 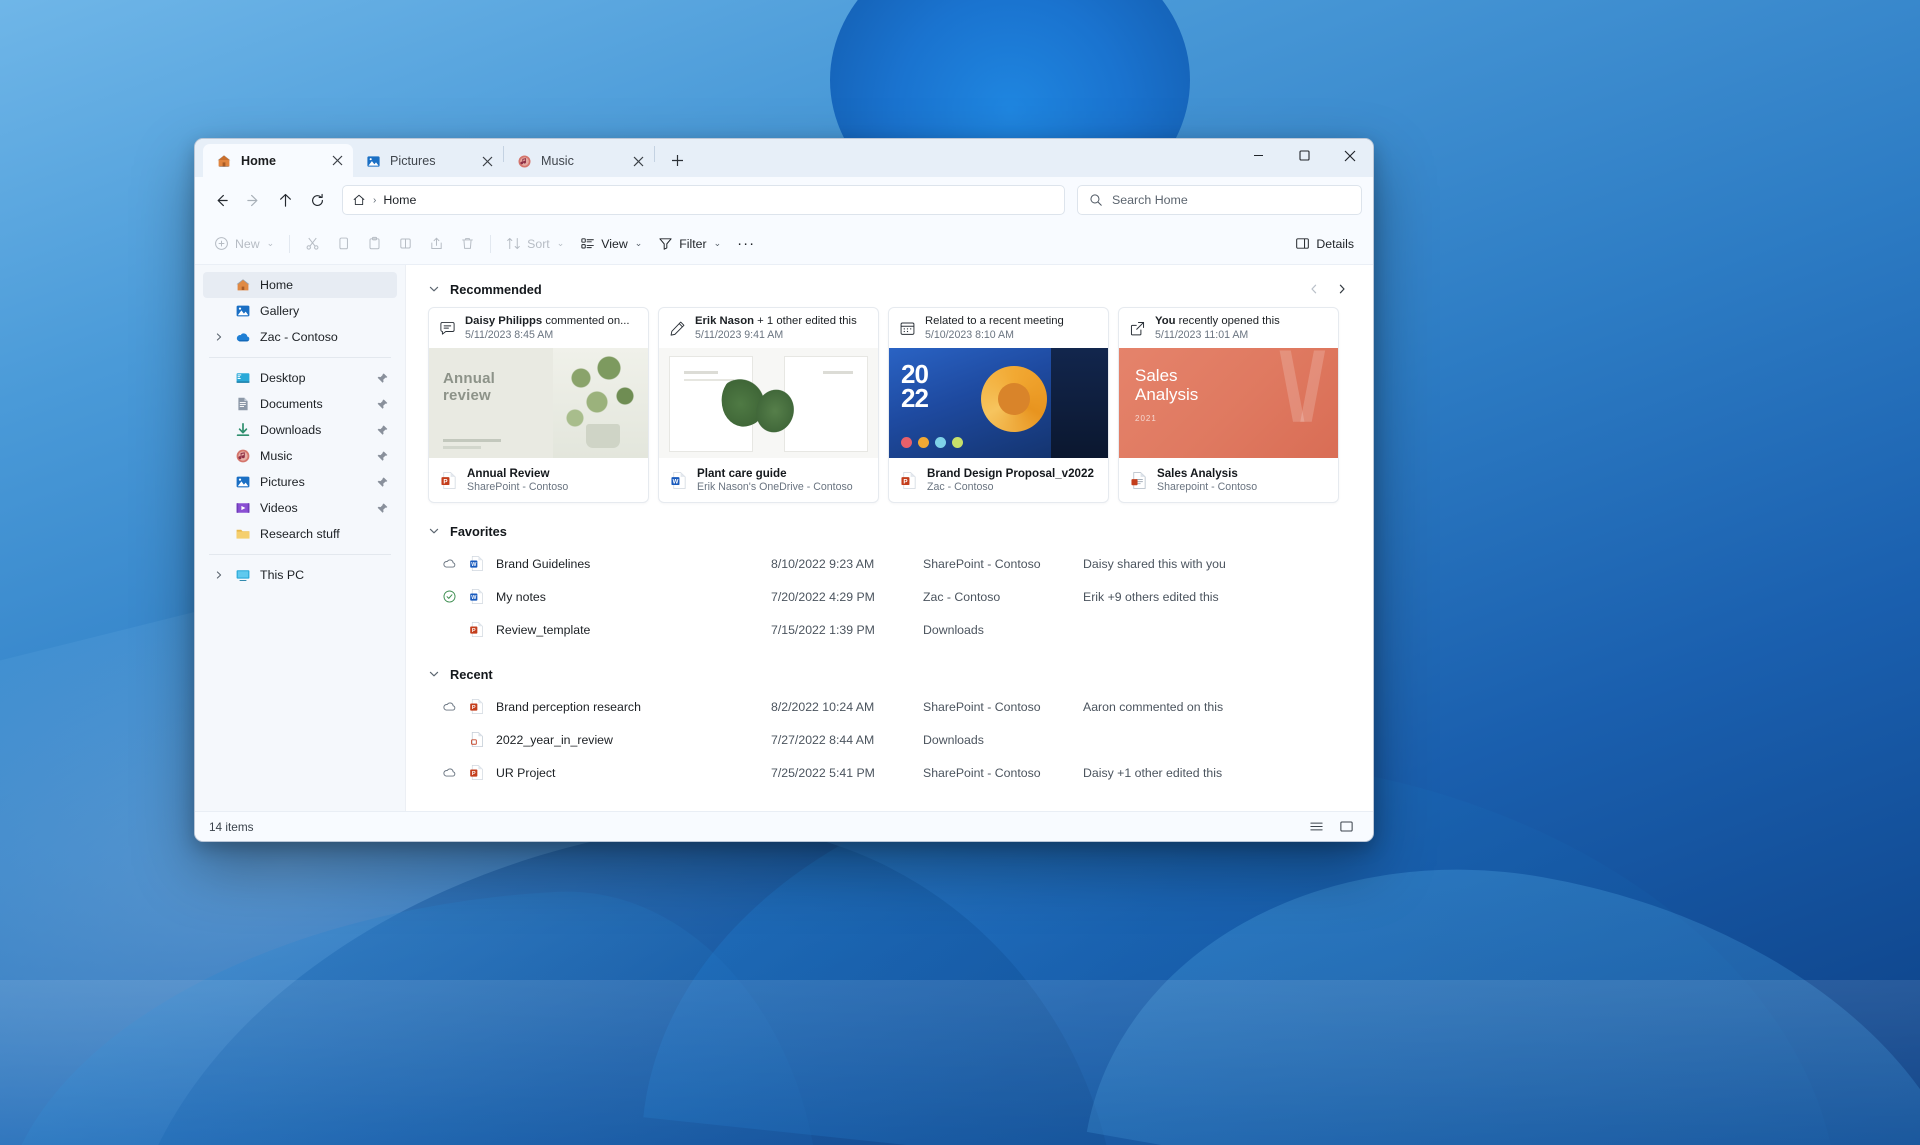 What do you see at coordinates (244, 244) in the screenshot?
I see `new-button: New ⌄` at bounding box center [244, 244].